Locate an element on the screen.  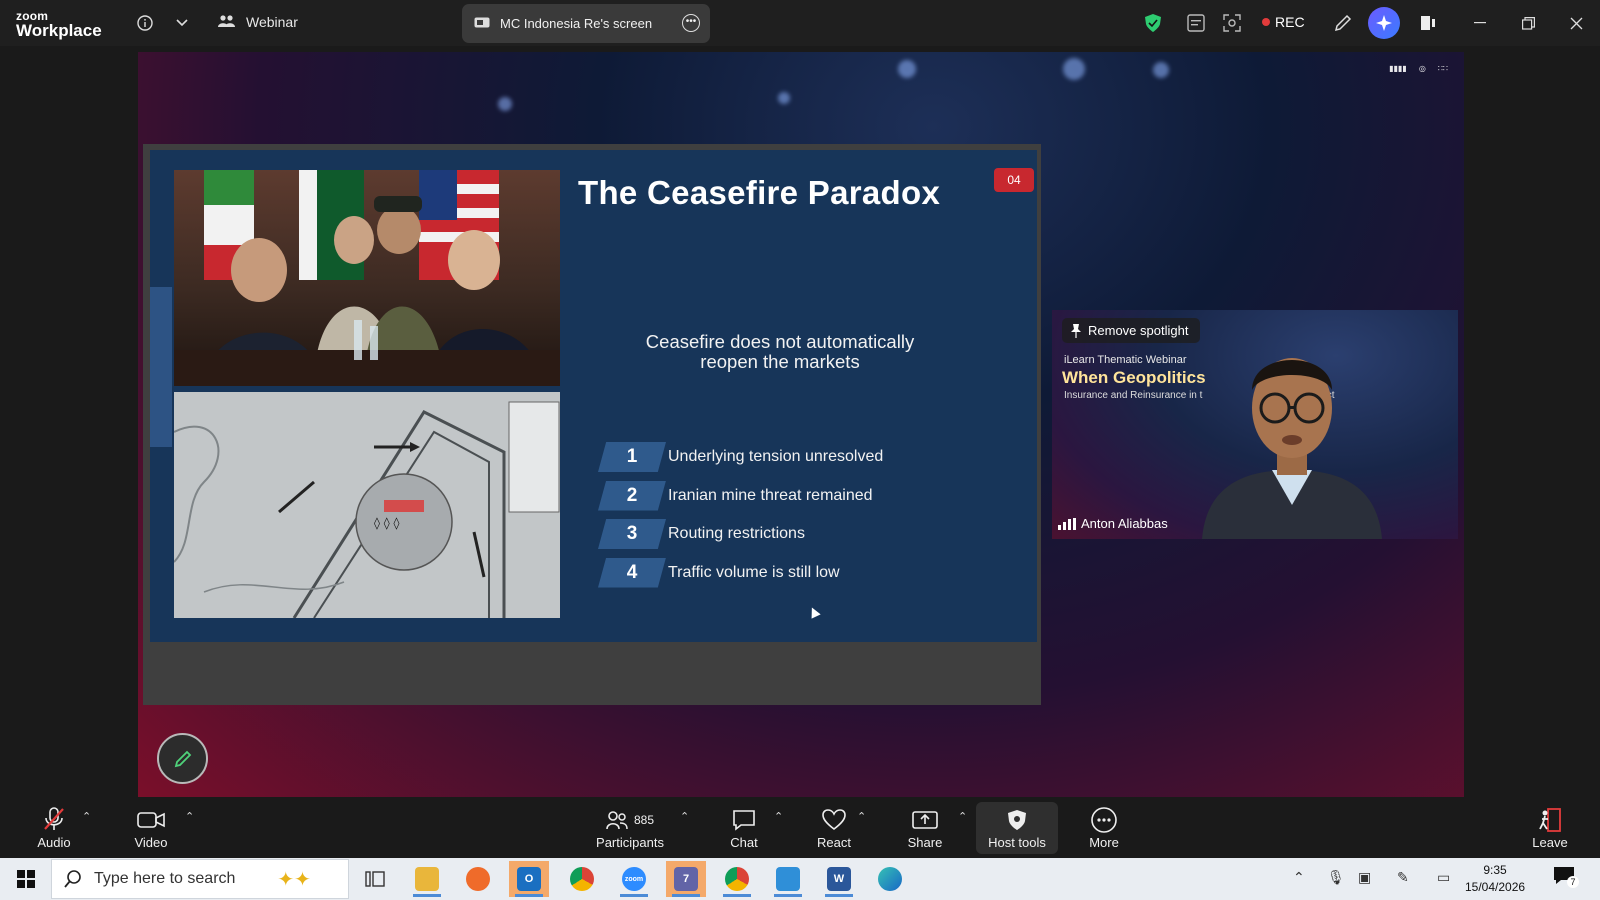
chat-button: Chat is located at coordinates (744, 828).